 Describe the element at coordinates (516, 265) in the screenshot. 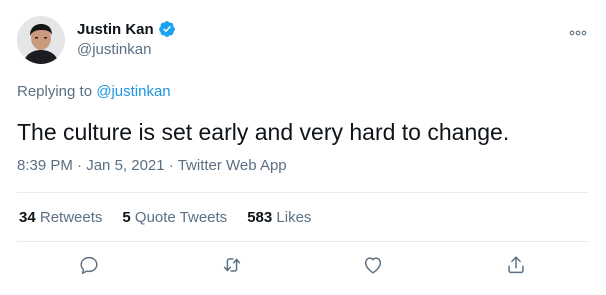

I see `share-icon` at that location.